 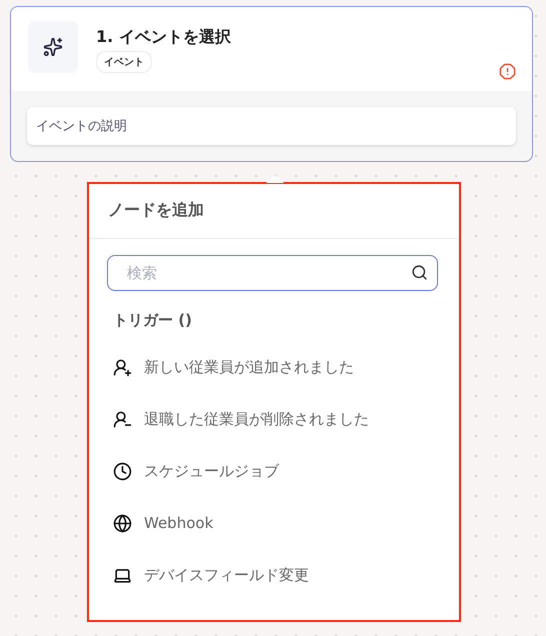 What do you see at coordinates (272, 273) in the screenshot?
I see `search-field: 検索` at bounding box center [272, 273].